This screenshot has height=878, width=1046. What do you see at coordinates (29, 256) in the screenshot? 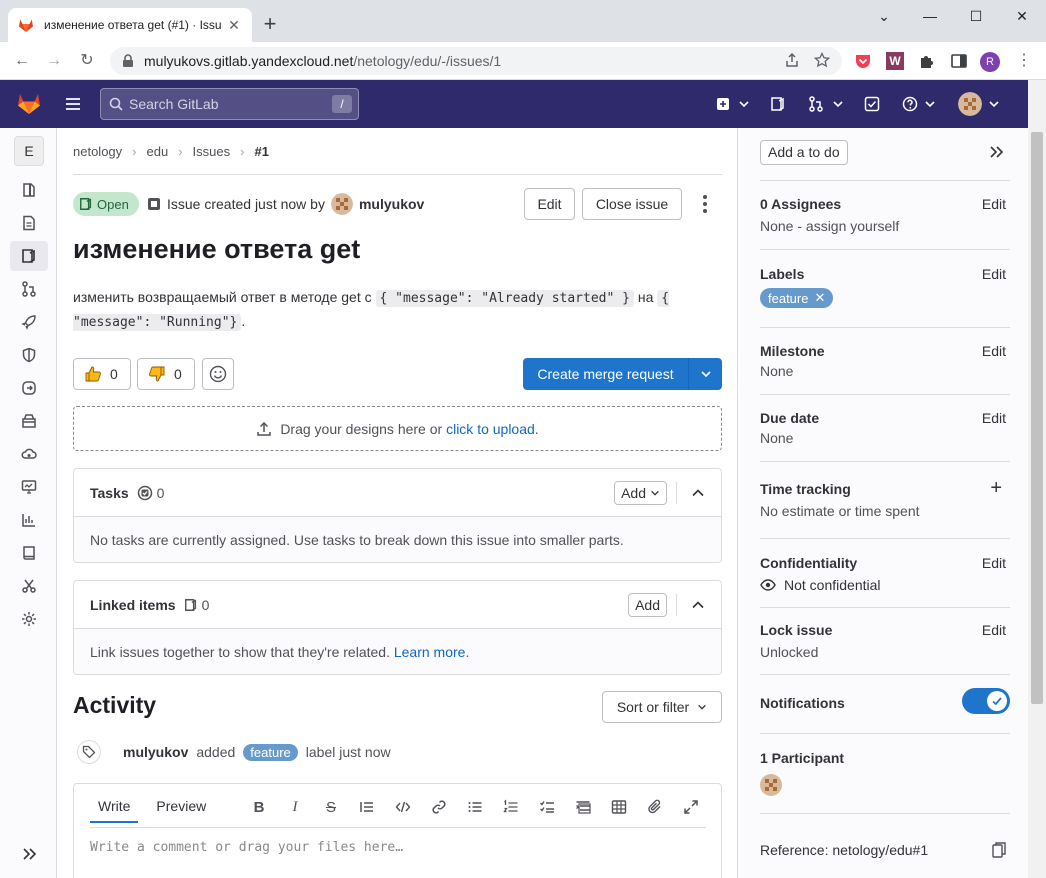
I see `sidebar-item-issues` at bounding box center [29, 256].